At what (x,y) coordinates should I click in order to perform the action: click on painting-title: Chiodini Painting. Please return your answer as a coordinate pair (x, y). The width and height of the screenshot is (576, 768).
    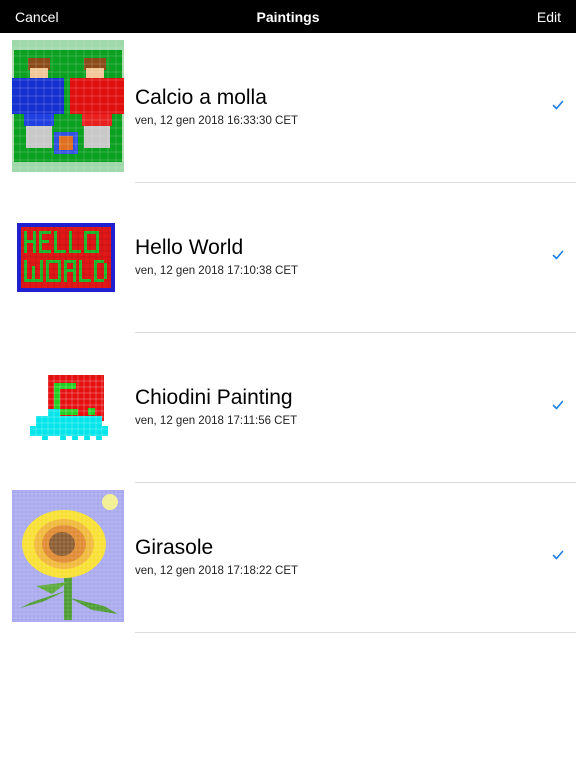
    Looking at the image, I should click on (214, 397).